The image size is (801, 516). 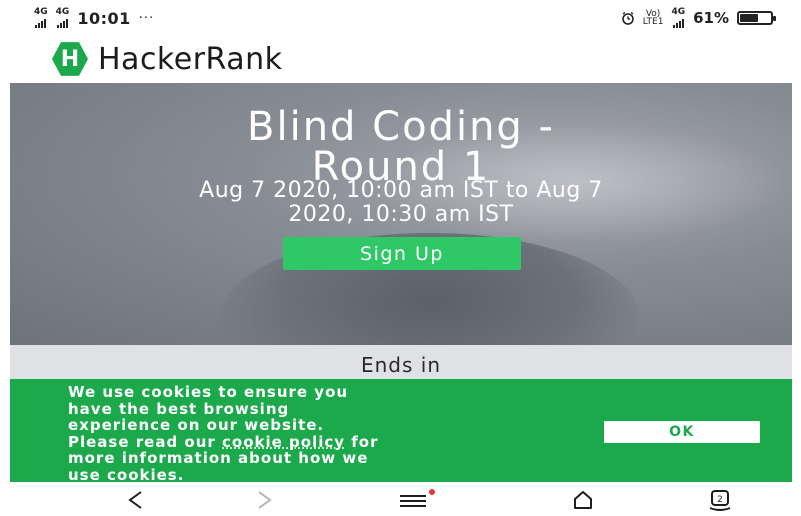 I want to click on tabs-count: 2, so click(x=720, y=500).